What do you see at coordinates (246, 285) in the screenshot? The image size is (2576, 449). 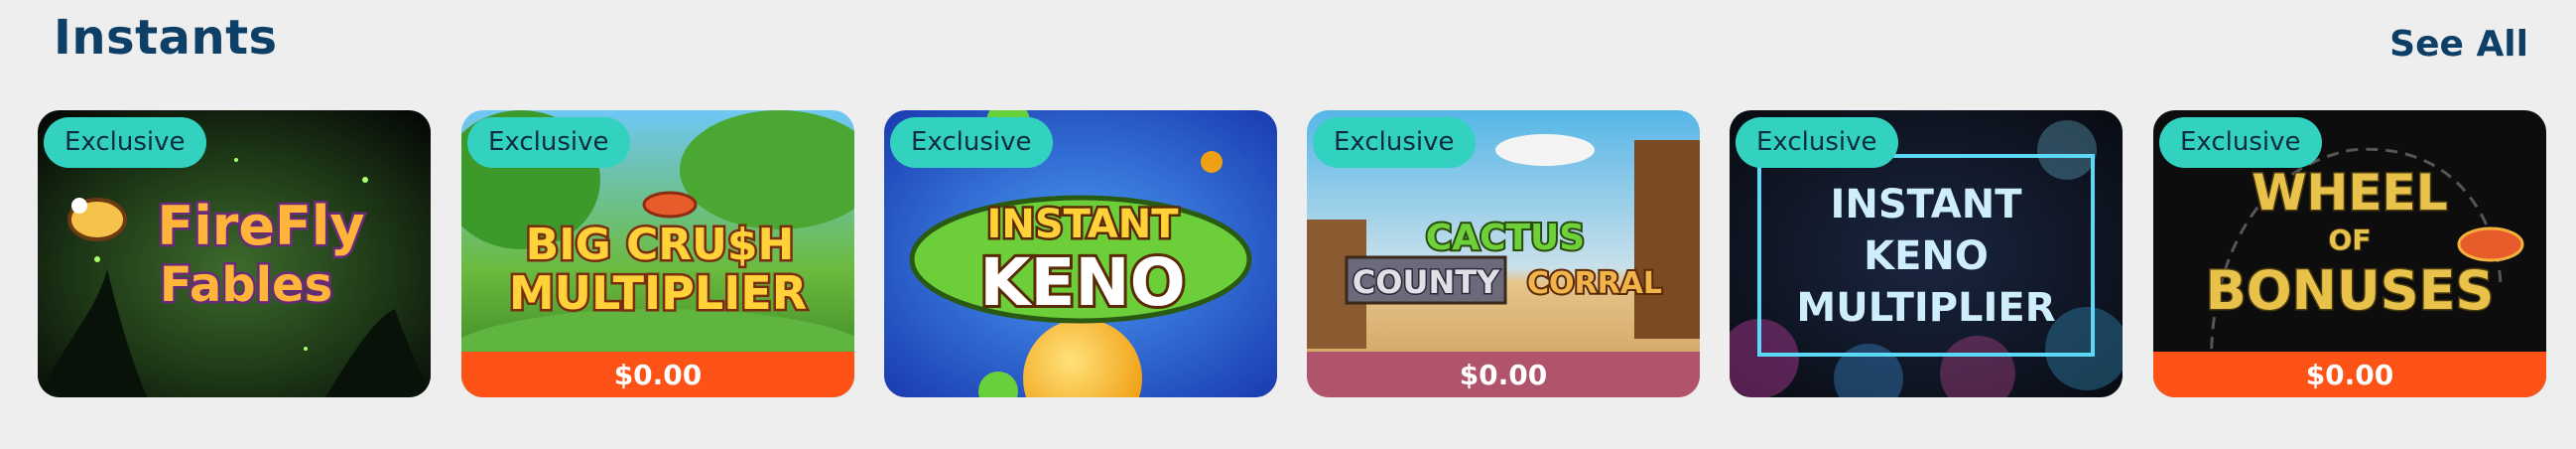 I see `art-title-line: Fables` at bounding box center [246, 285].